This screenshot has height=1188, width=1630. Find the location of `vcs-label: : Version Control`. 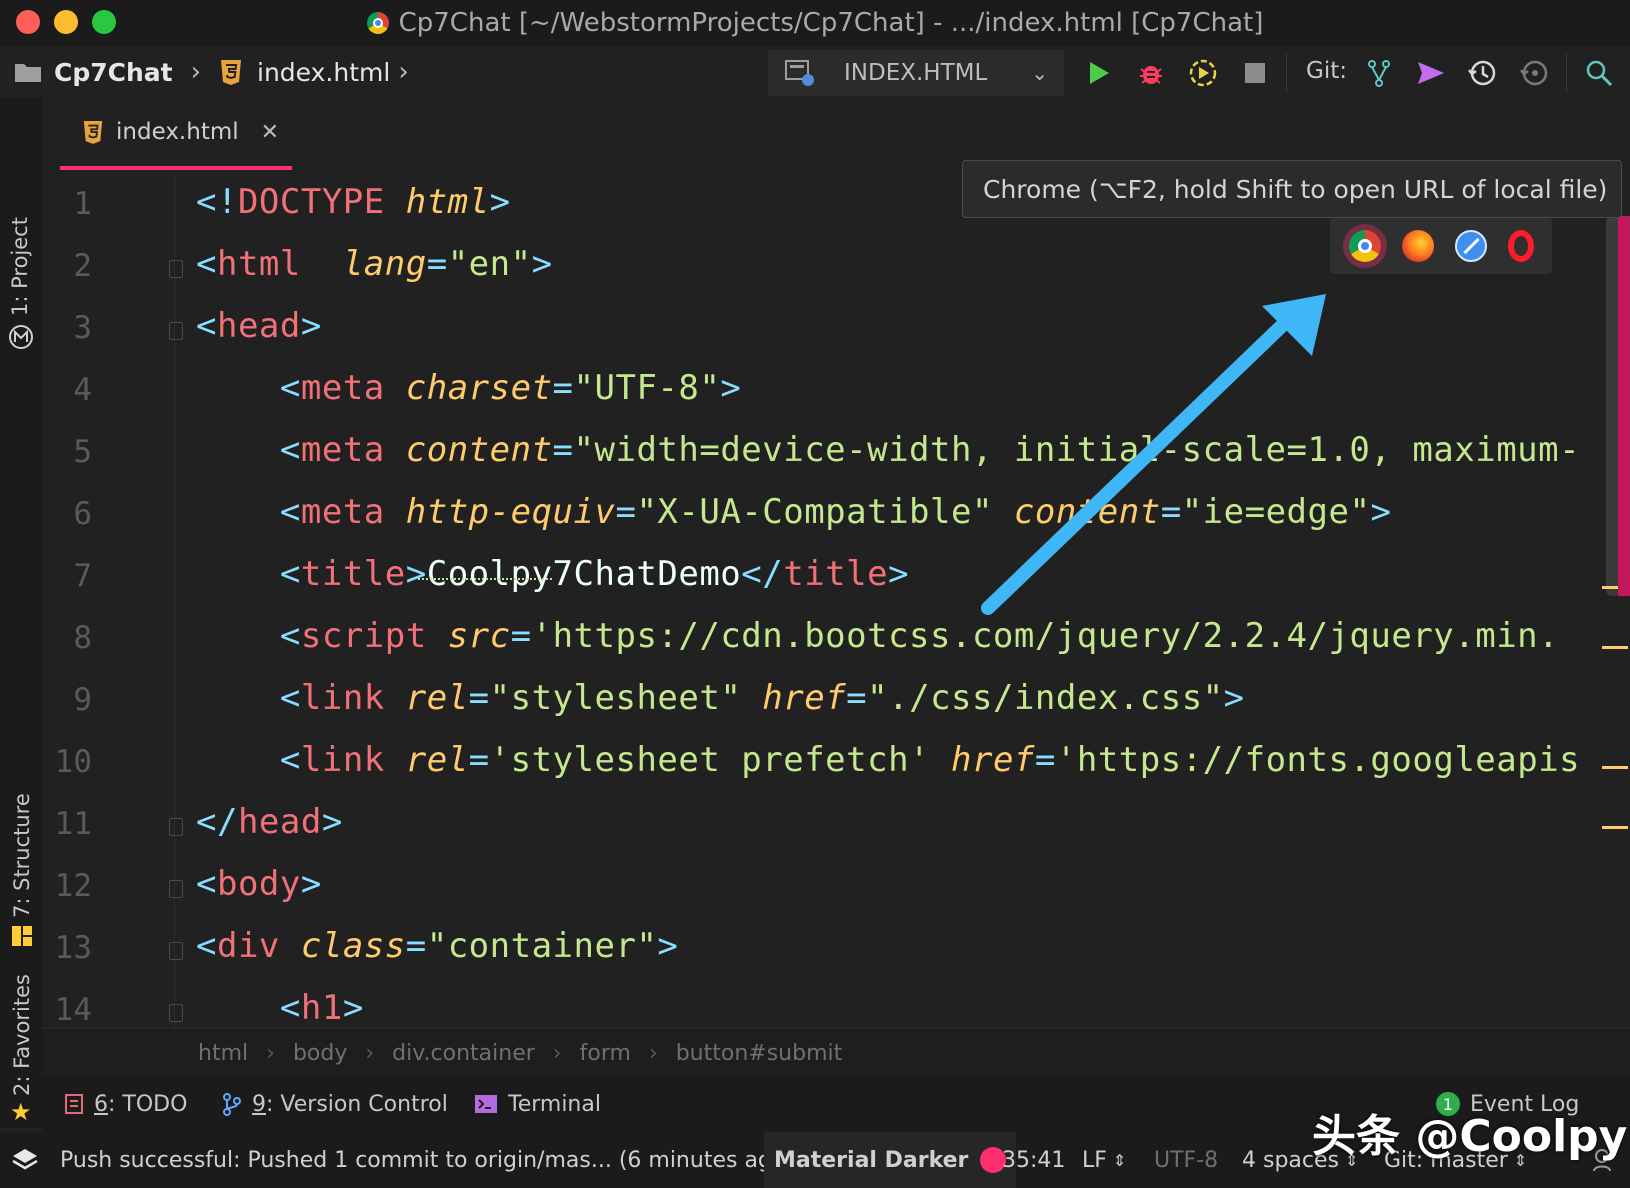

vcs-label: : Version Control is located at coordinates (357, 1104).